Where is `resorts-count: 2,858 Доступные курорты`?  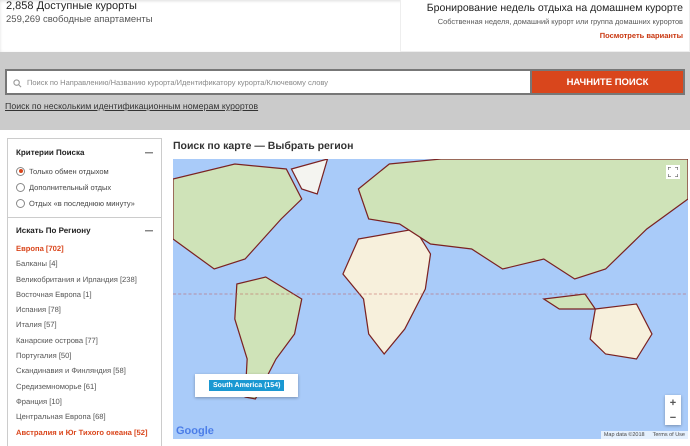 resorts-count: 2,858 Доступные курорты is located at coordinates (72, 6).